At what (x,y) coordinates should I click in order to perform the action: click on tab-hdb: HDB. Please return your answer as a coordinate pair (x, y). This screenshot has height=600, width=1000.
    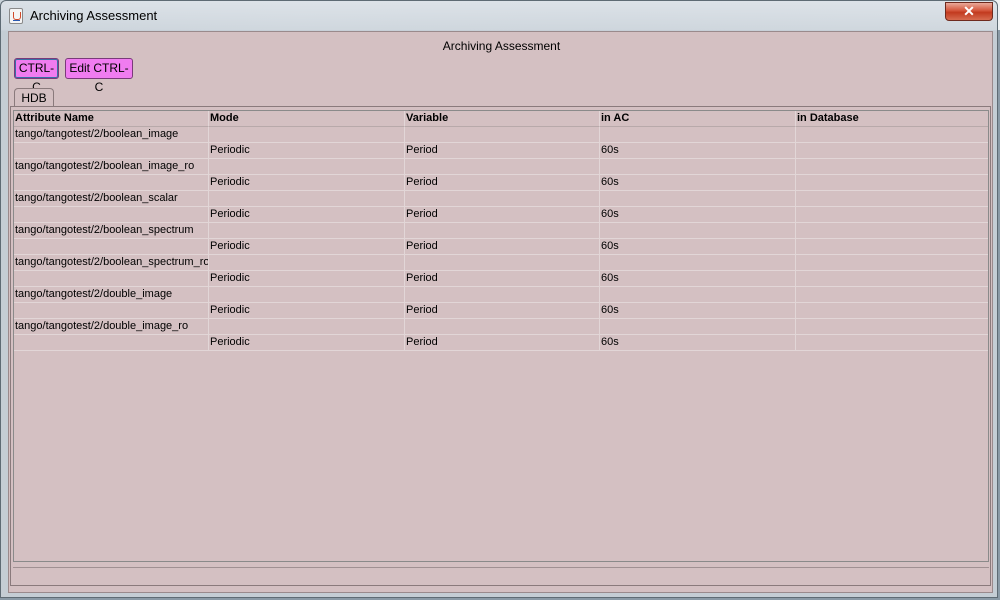
    Looking at the image, I should click on (34, 97).